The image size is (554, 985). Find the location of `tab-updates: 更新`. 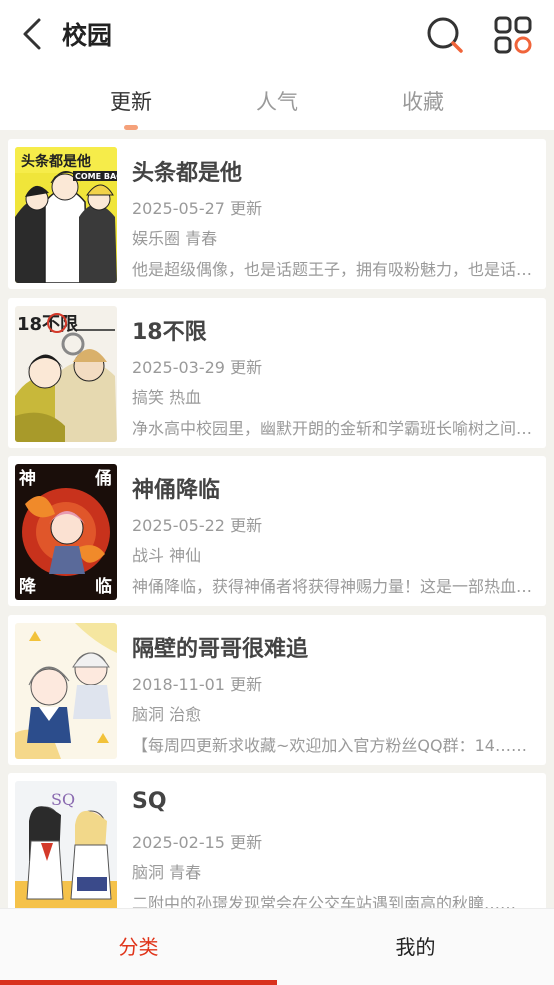

tab-updates: 更新 is located at coordinates (131, 101).